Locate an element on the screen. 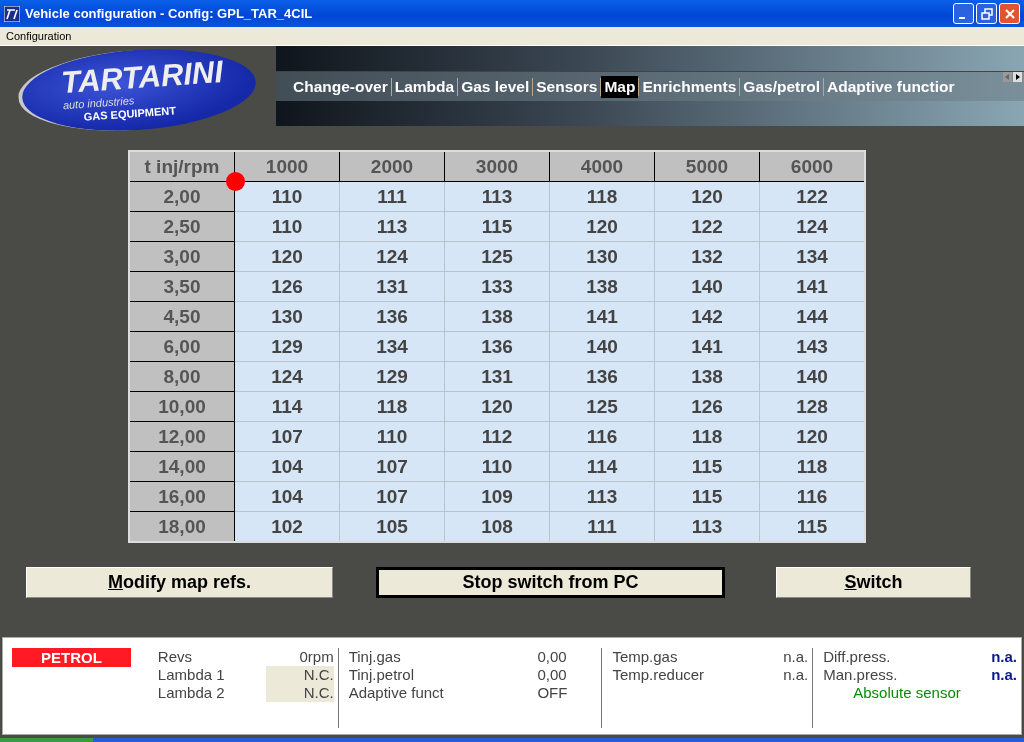  minimize-button is located at coordinates (963, 13).